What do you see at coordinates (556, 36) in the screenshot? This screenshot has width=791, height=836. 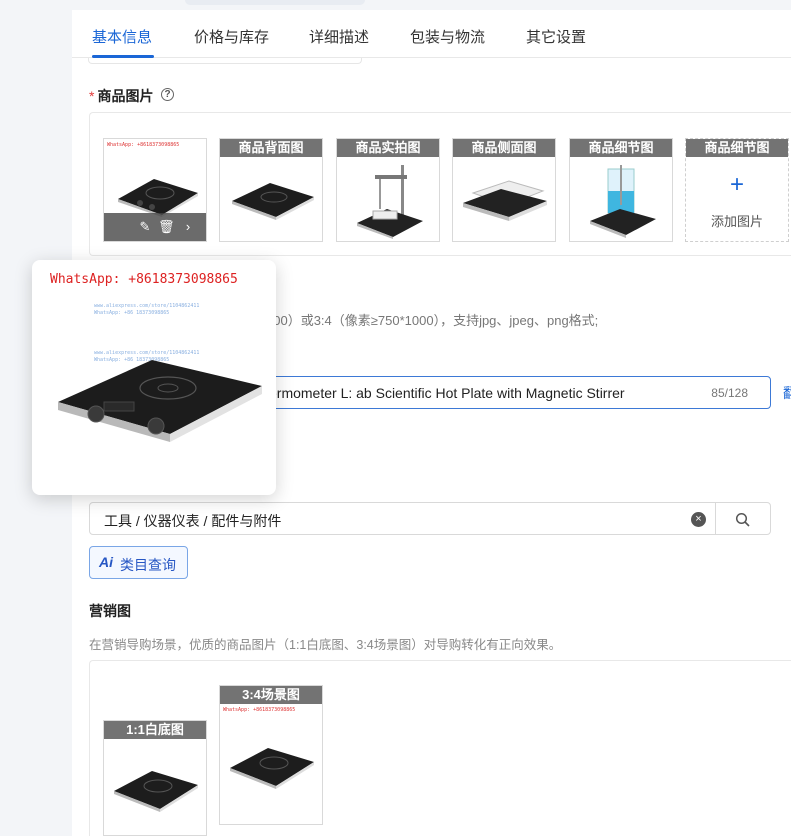 I see `tab-other-settings: 其它设置` at bounding box center [556, 36].